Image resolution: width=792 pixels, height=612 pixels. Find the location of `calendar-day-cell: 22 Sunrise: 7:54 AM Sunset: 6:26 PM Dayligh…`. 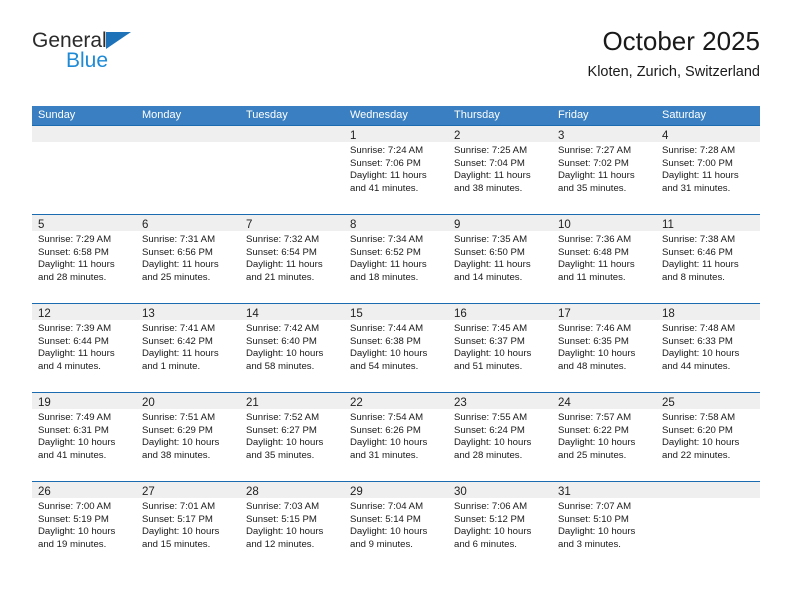

calendar-day-cell: 22 Sunrise: 7:54 AM Sunset: 6:26 PM Dayligh… is located at coordinates (396, 437).